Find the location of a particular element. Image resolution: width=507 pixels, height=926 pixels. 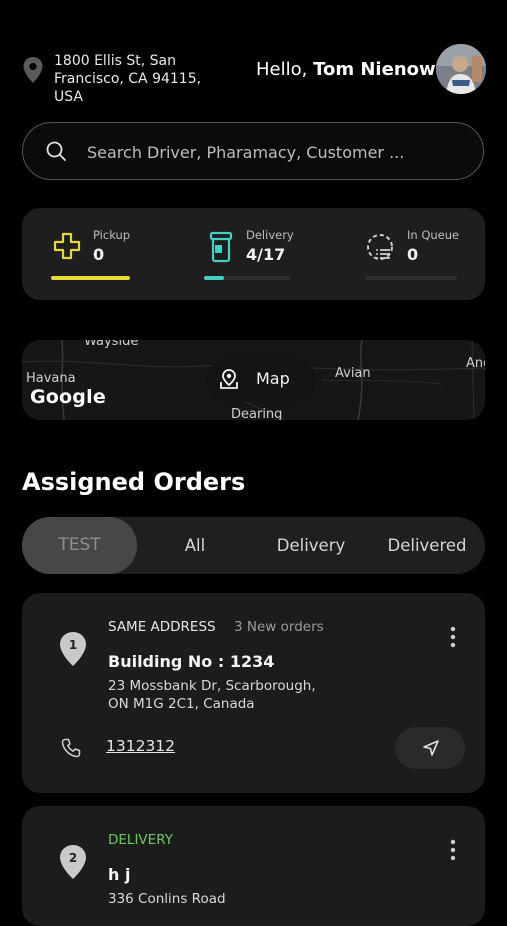

user-name: Tom Nienow is located at coordinates (374, 69).